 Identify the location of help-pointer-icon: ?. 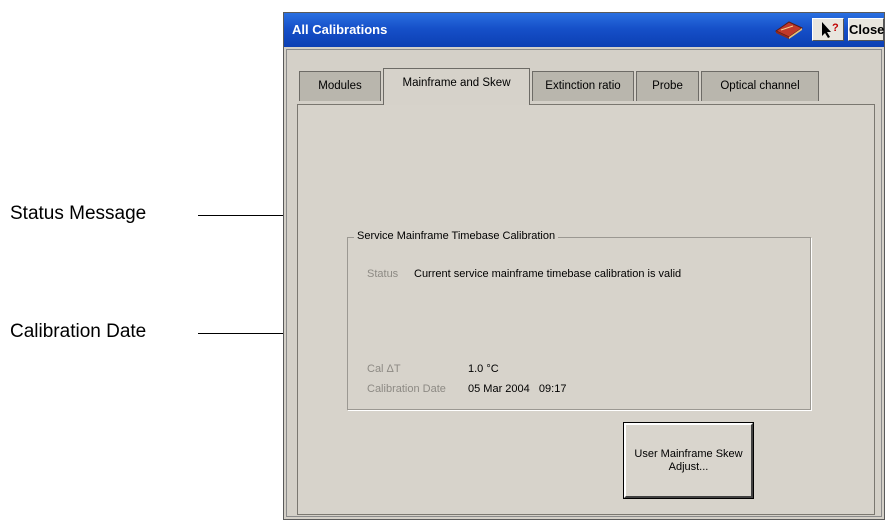
(828, 33).